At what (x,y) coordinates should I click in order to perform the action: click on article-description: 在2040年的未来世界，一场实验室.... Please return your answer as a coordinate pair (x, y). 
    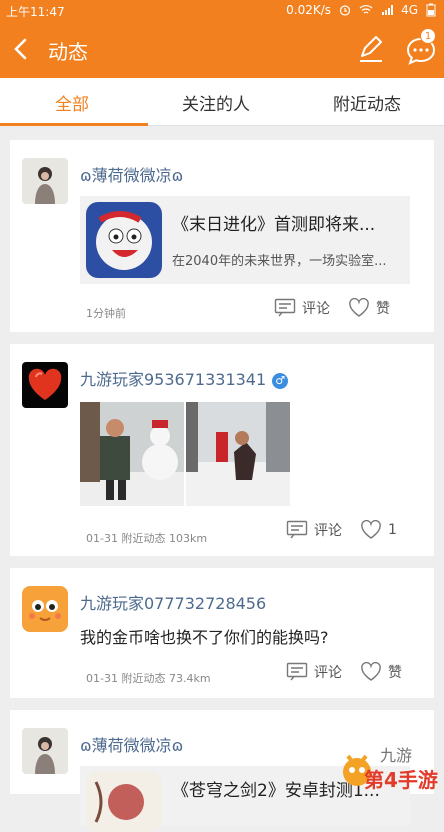
    Looking at the image, I should click on (279, 261).